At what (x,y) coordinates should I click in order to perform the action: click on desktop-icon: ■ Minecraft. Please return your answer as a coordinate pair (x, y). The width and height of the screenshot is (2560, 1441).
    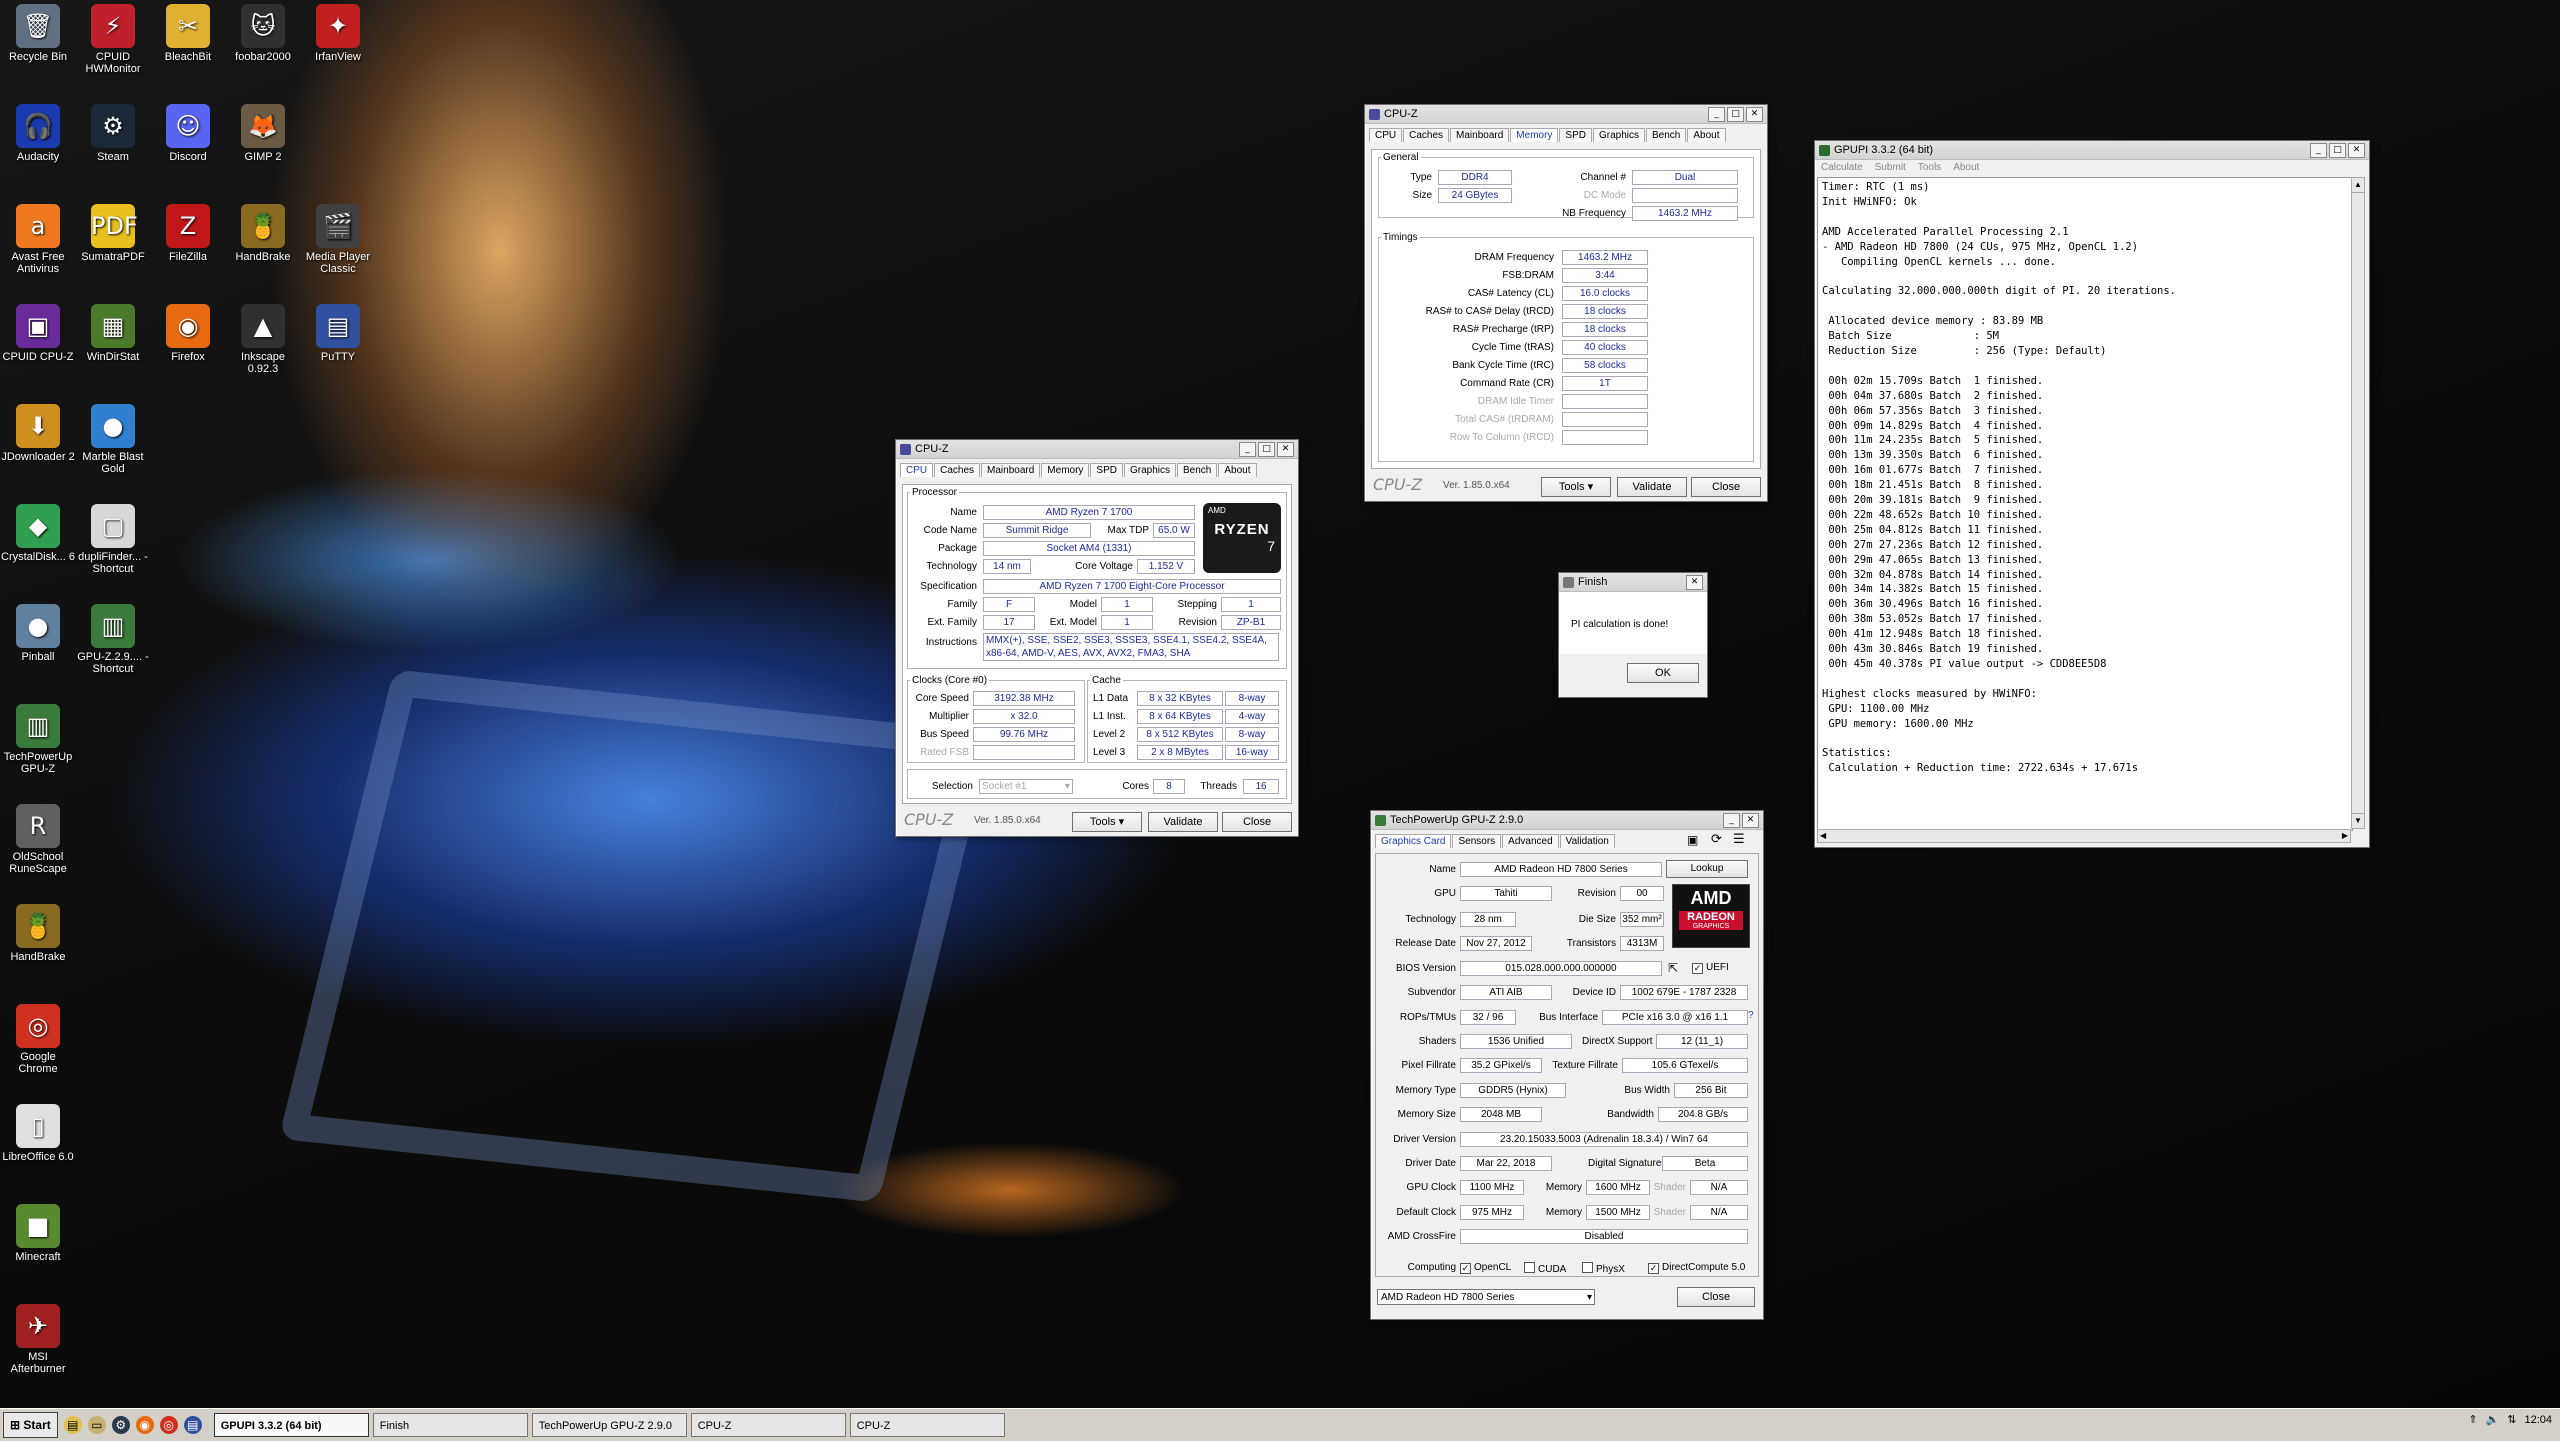
    Looking at the image, I should click on (38, 1233).